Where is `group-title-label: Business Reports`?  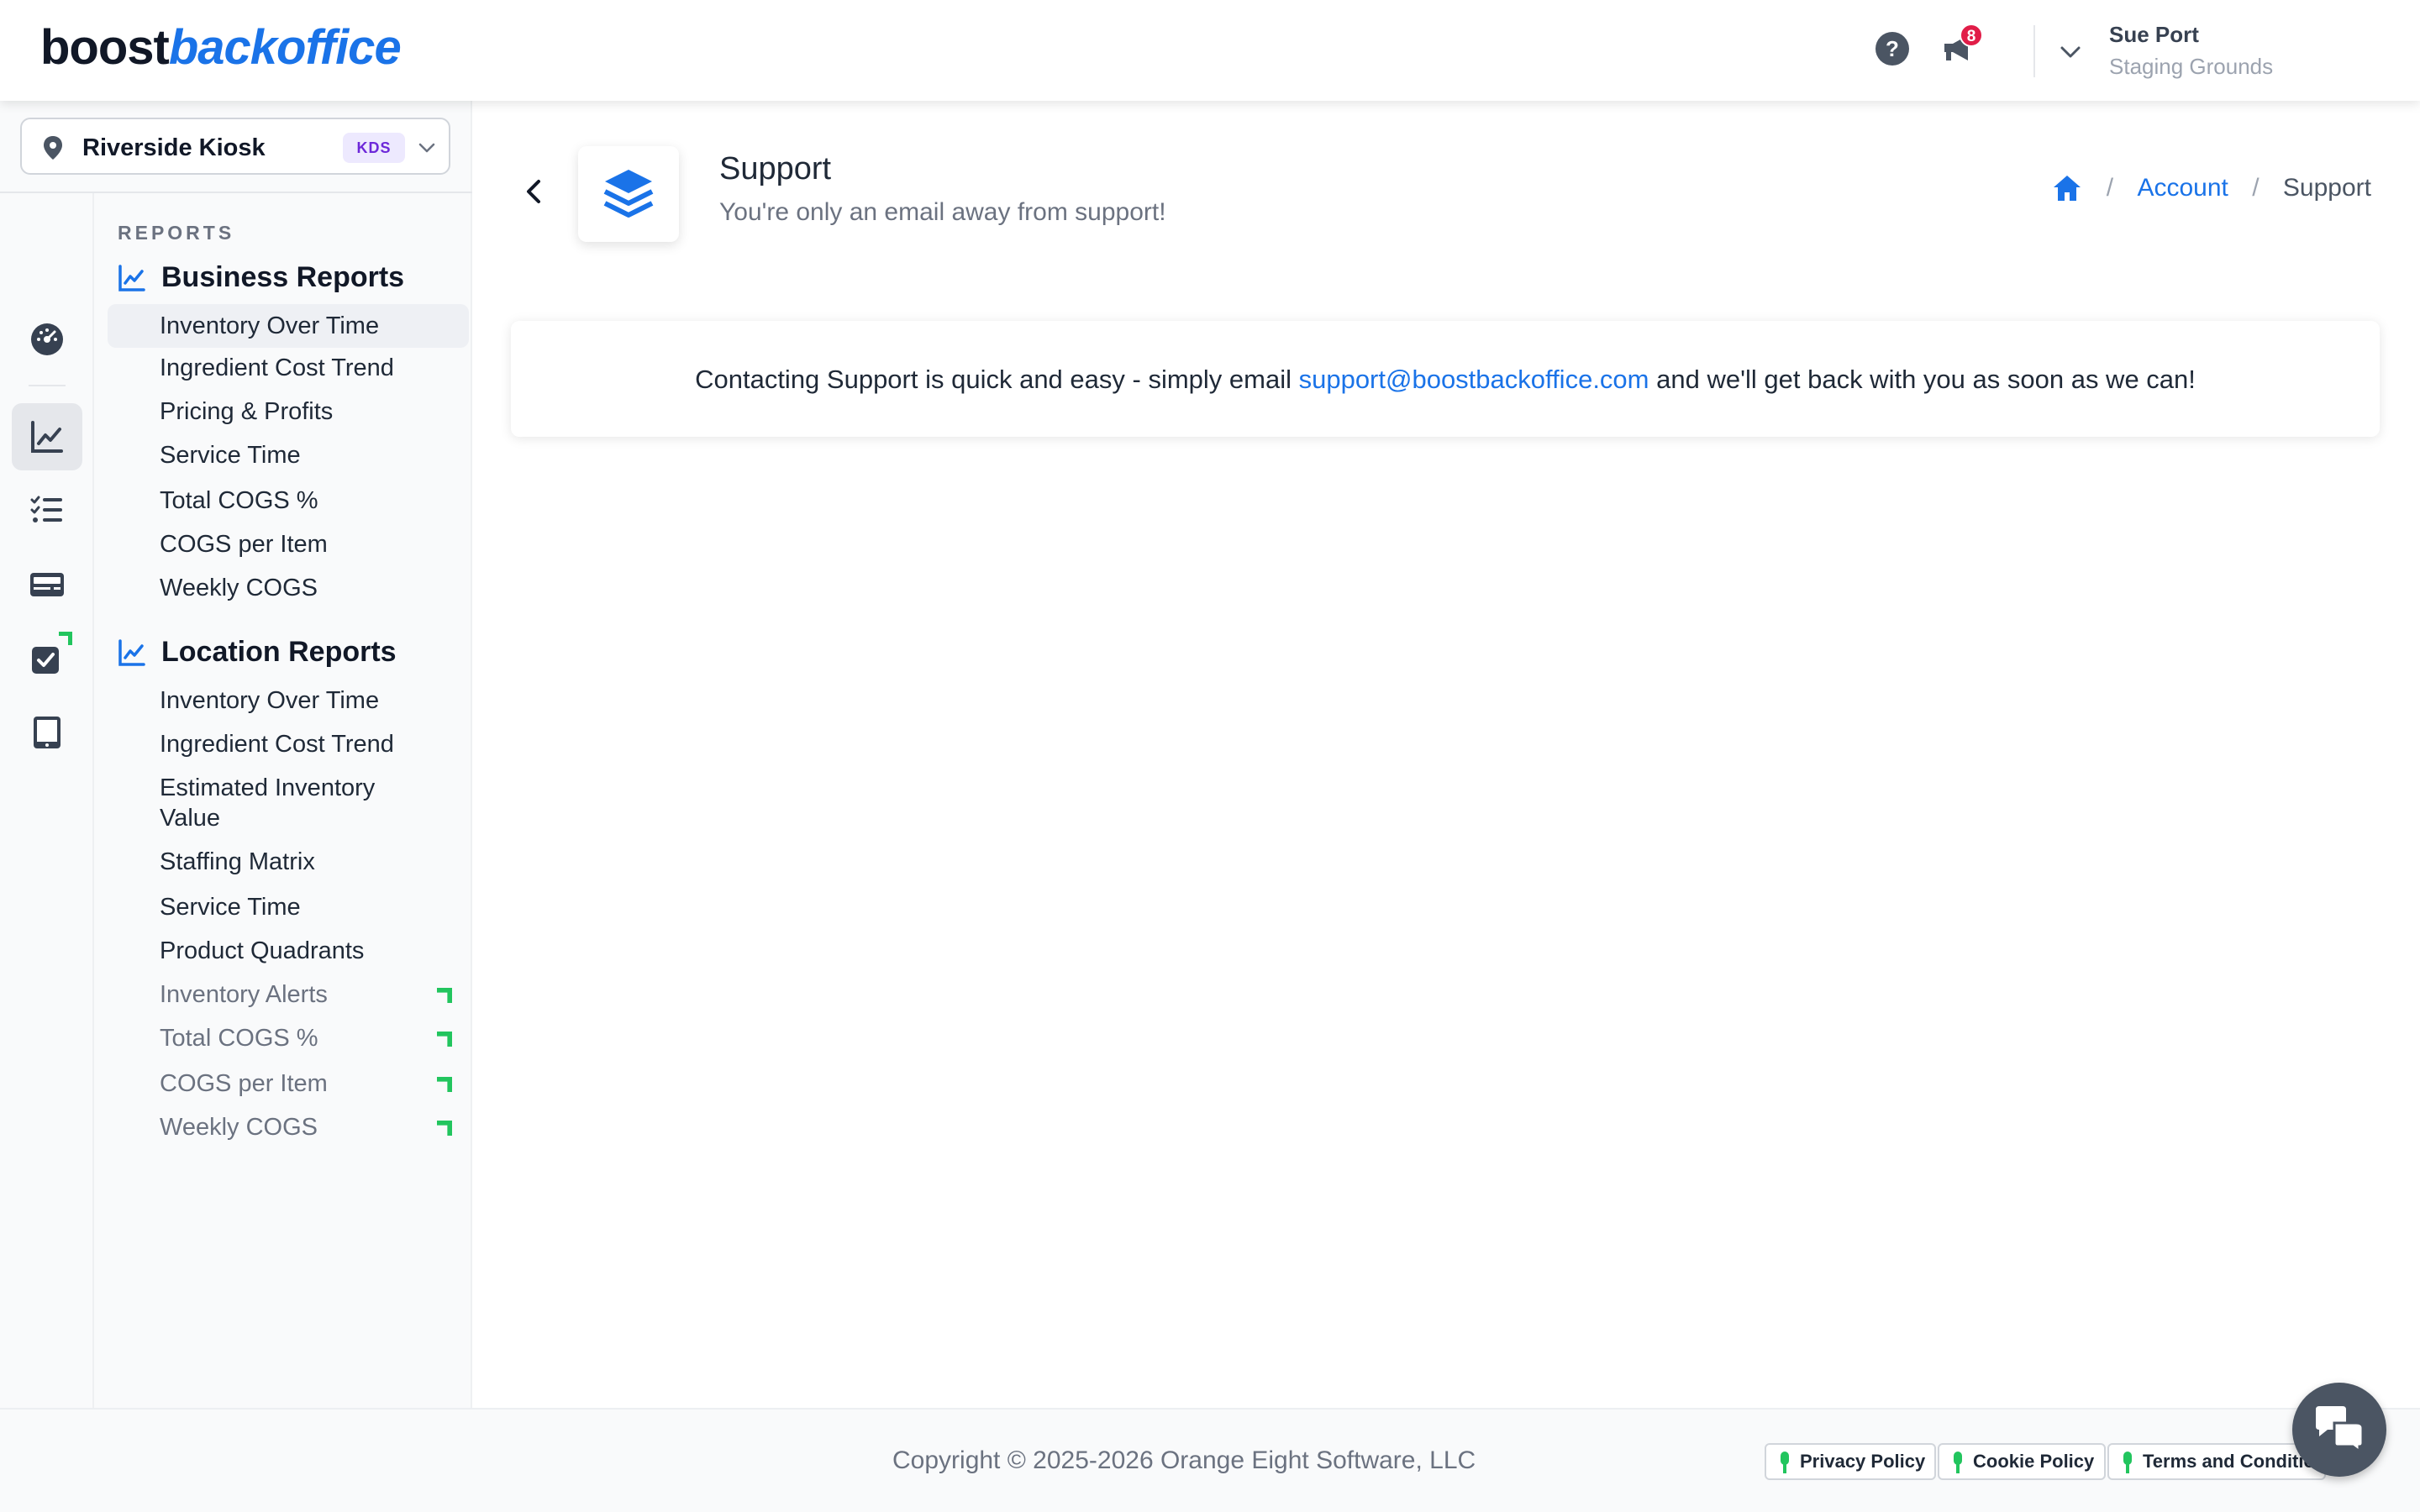
group-title-label: Business Reports is located at coordinates (283, 277).